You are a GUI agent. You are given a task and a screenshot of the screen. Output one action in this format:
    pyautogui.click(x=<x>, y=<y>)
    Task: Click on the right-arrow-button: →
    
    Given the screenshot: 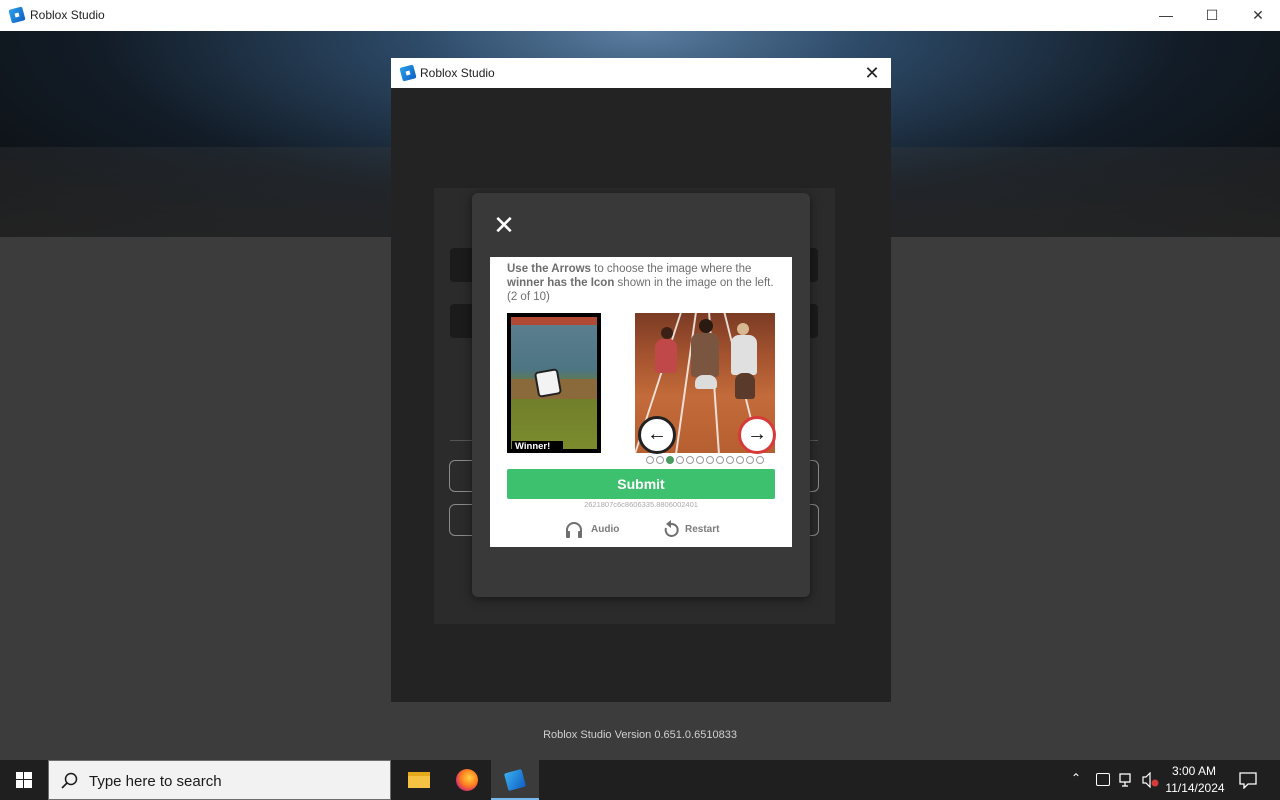 What is the action you would take?
    pyautogui.click(x=757, y=435)
    